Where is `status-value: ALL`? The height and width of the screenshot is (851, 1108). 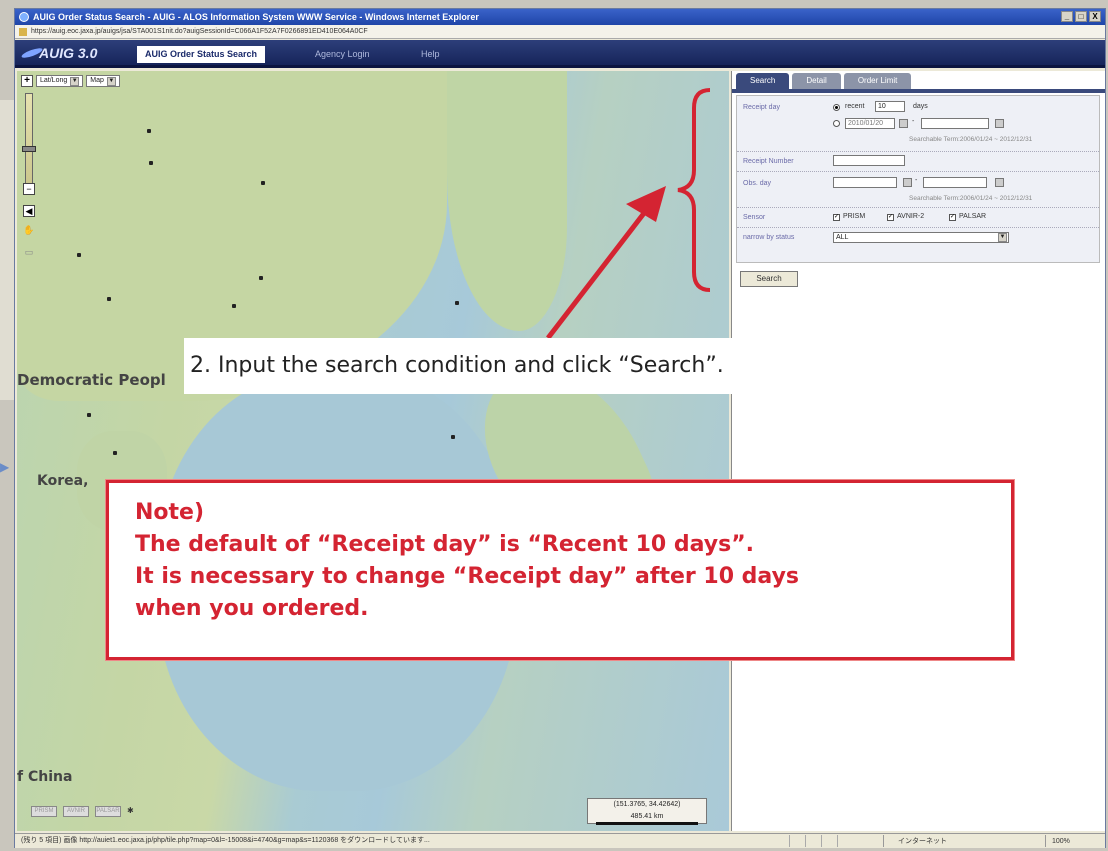 status-value: ALL is located at coordinates (842, 237).